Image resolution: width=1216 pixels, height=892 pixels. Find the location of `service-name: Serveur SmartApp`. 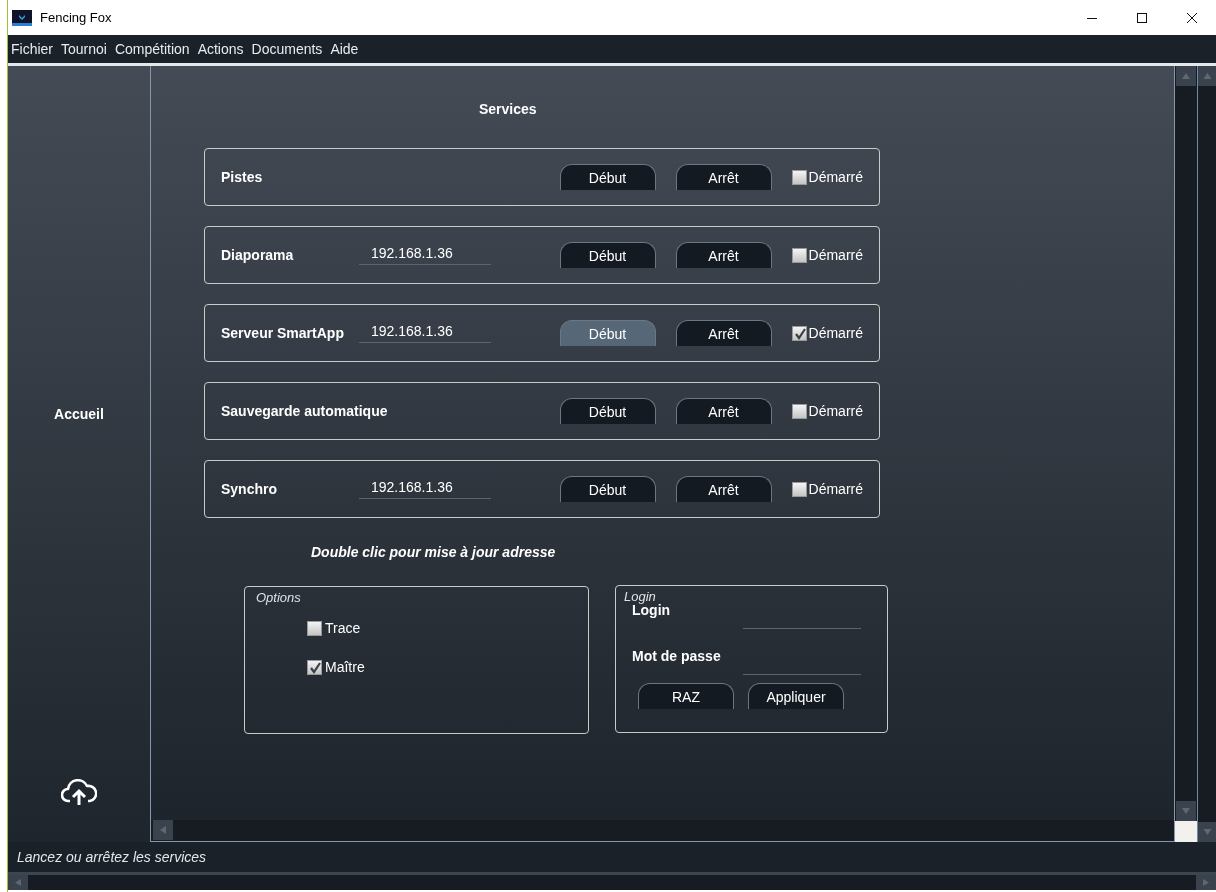

service-name: Serveur SmartApp is located at coordinates (282, 333).